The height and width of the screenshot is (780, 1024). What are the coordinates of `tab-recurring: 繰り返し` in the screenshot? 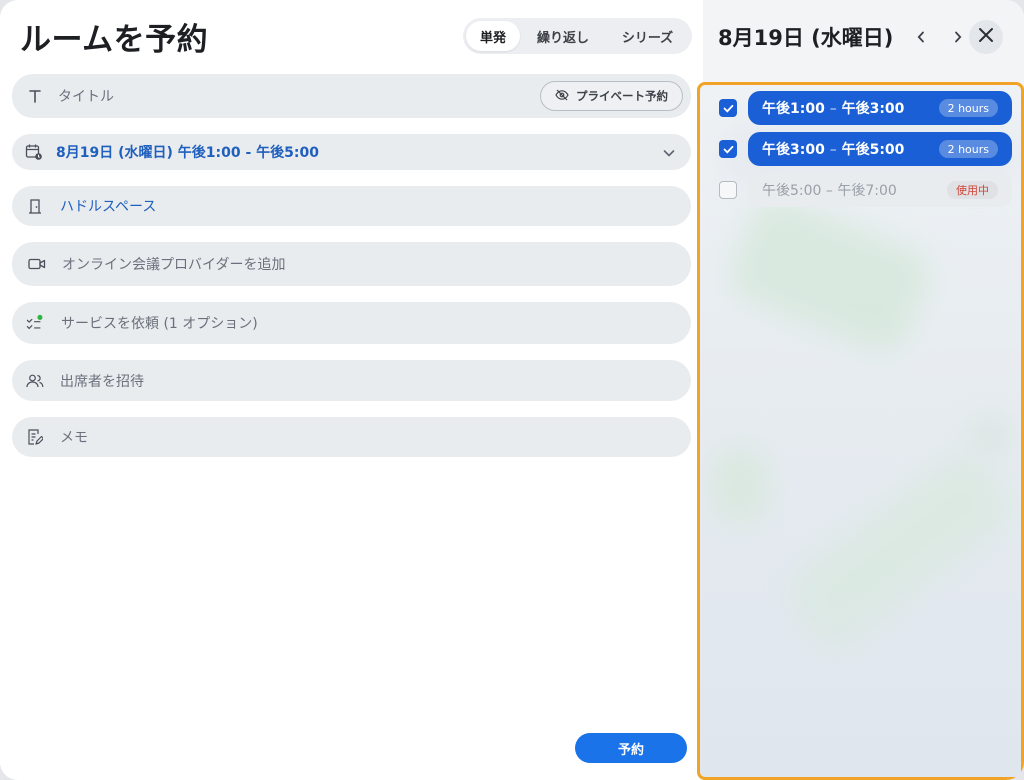 It's located at (563, 36).